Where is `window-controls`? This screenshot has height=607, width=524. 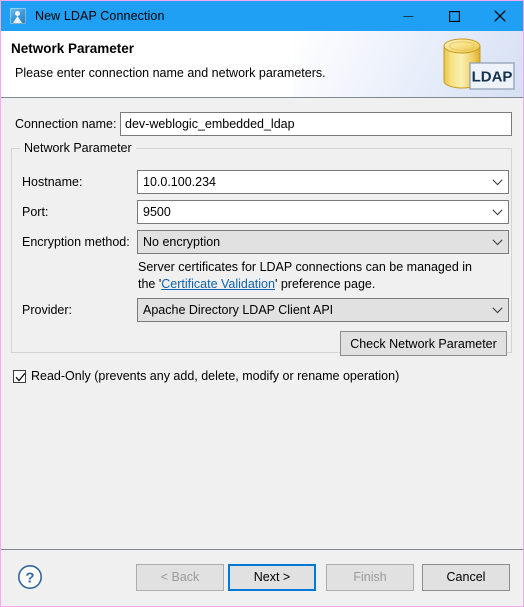 window-controls is located at coordinates (454, 16).